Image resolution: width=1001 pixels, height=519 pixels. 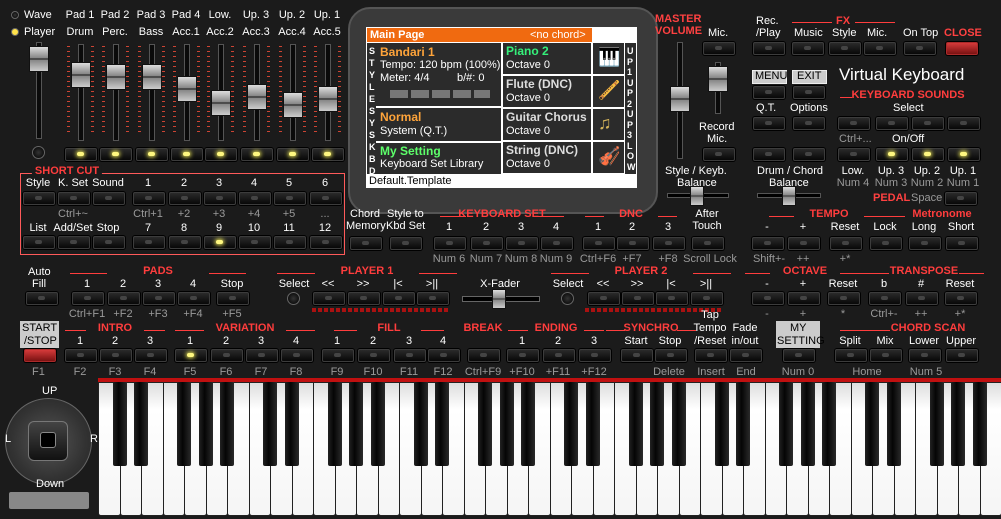 I want to click on close-button, so click(x=962, y=48).